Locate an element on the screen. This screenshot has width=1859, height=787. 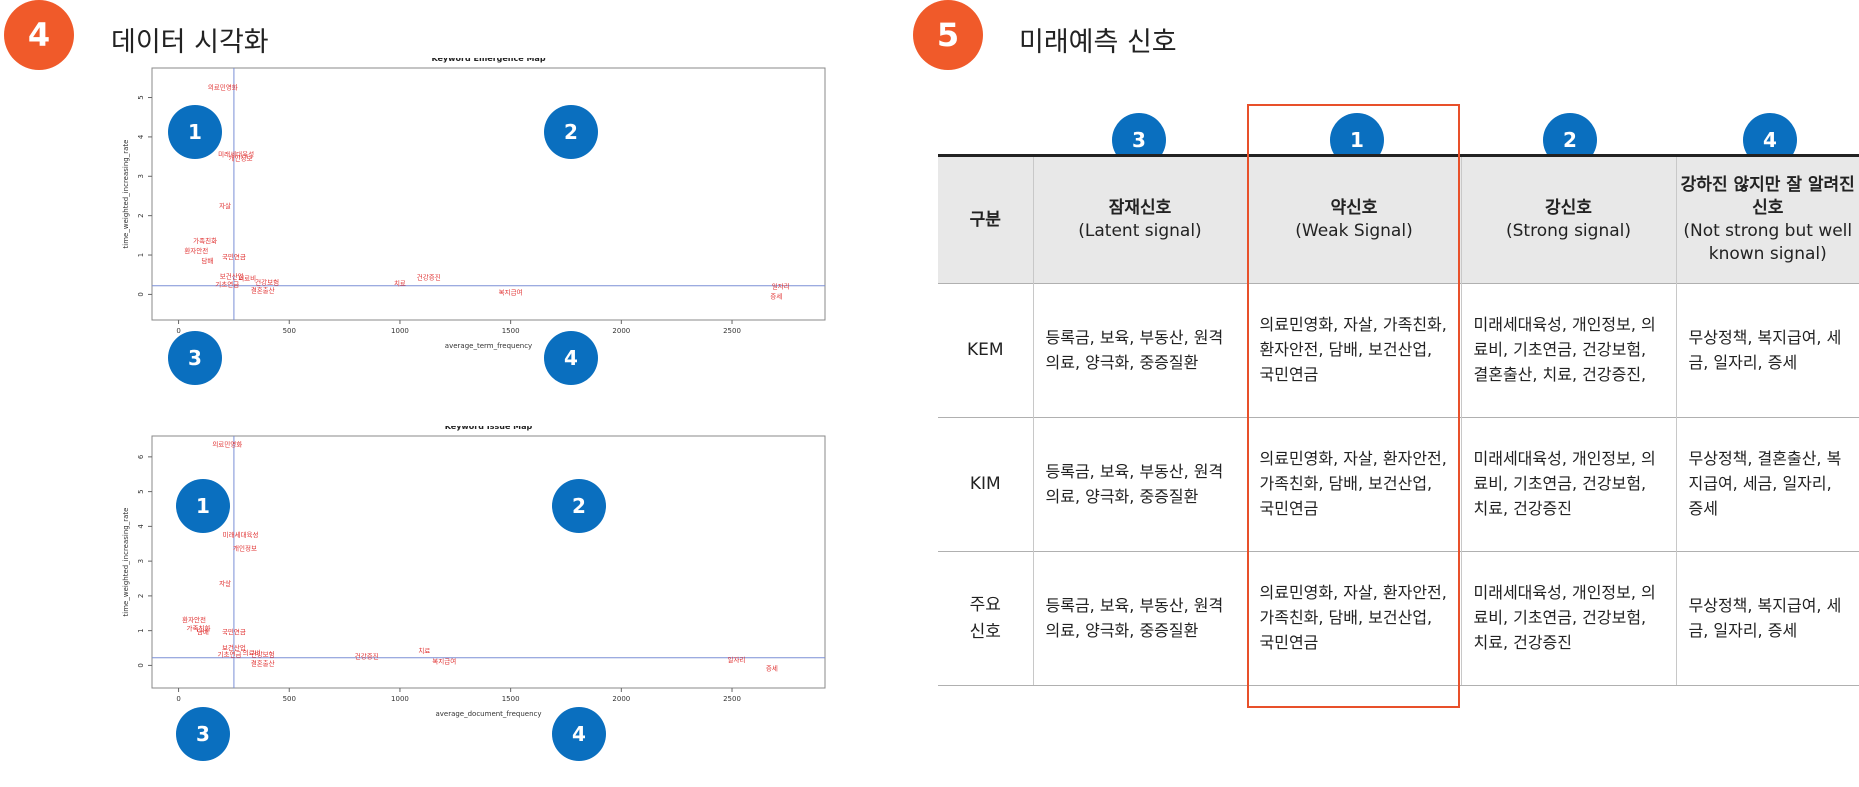
scatter-point-label: 증세 is located at coordinates (772, 668).